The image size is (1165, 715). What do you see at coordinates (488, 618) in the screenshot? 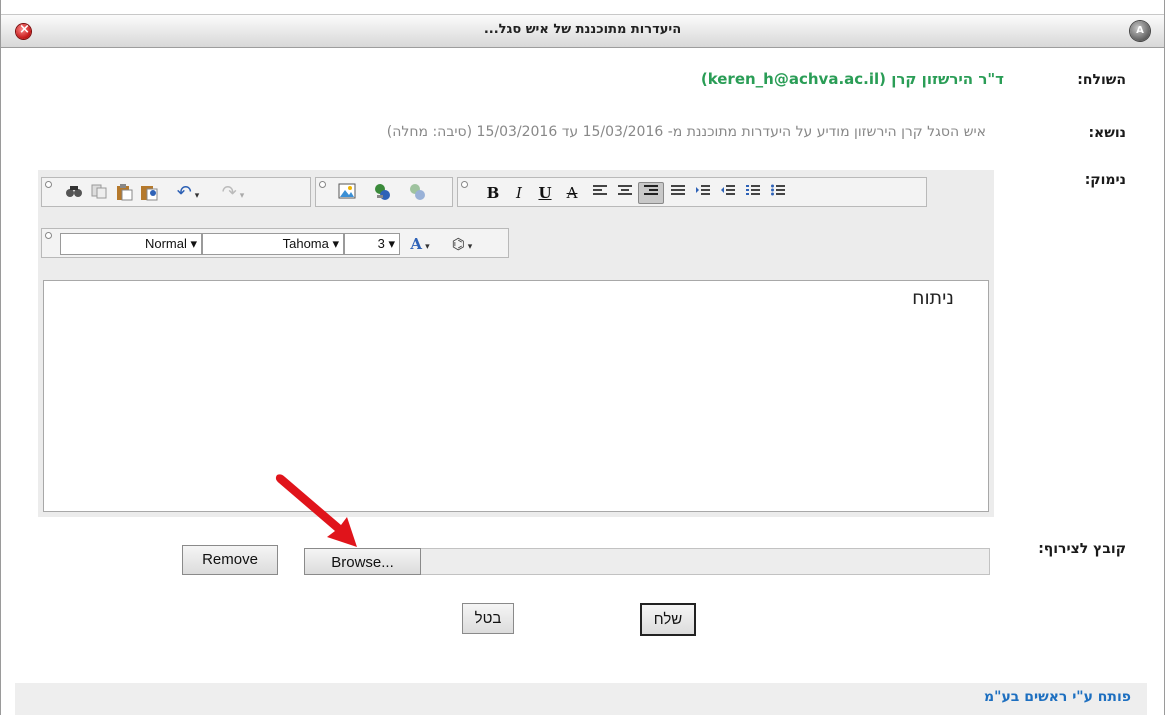
I see `cancel-button: בטל` at bounding box center [488, 618].